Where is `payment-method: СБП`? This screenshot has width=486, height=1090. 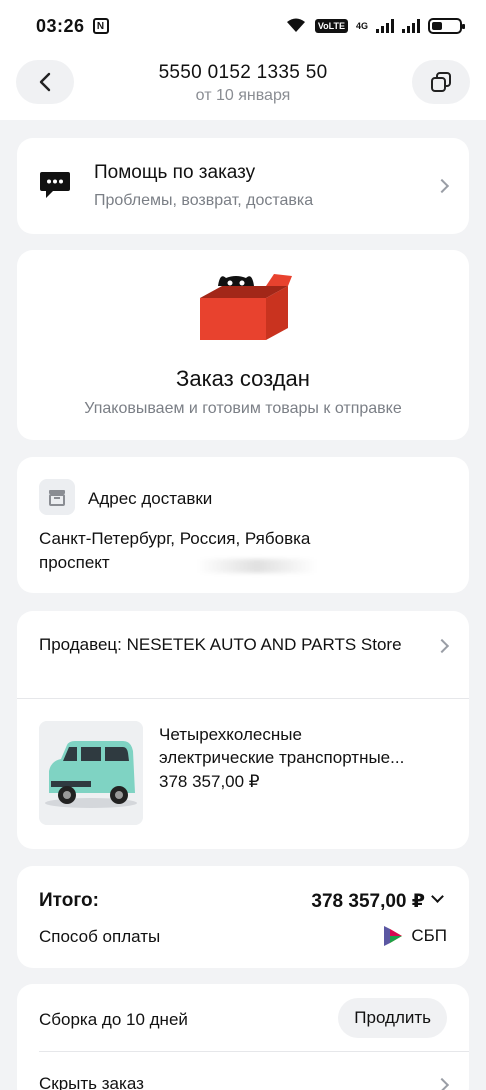 payment-method: СБП is located at coordinates (415, 936).